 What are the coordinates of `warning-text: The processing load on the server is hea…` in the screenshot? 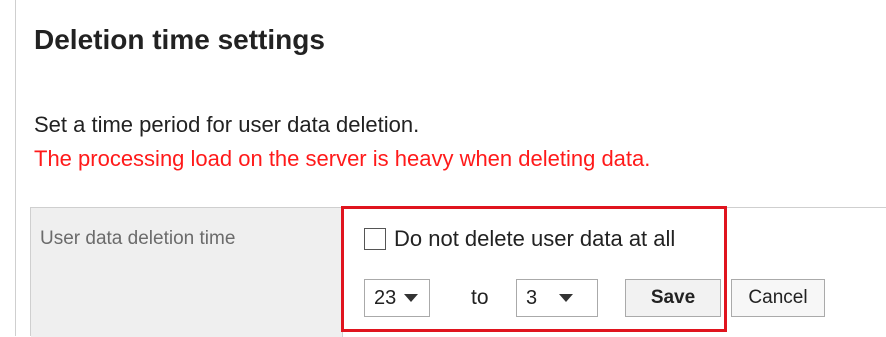 It's located at (342, 158).